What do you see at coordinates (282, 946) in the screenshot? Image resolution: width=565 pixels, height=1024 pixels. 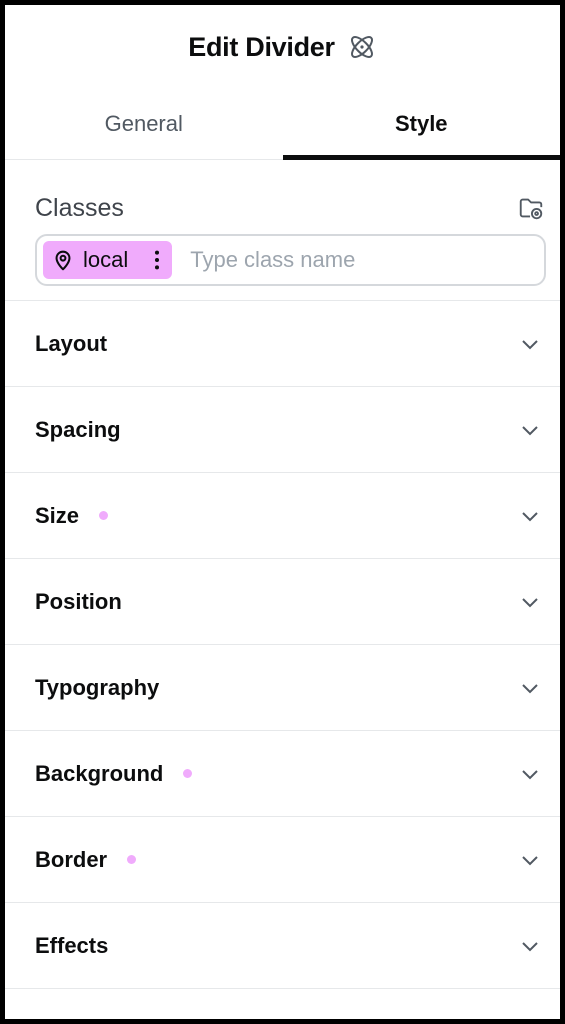 I see `section-effects: Effects` at bounding box center [282, 946].